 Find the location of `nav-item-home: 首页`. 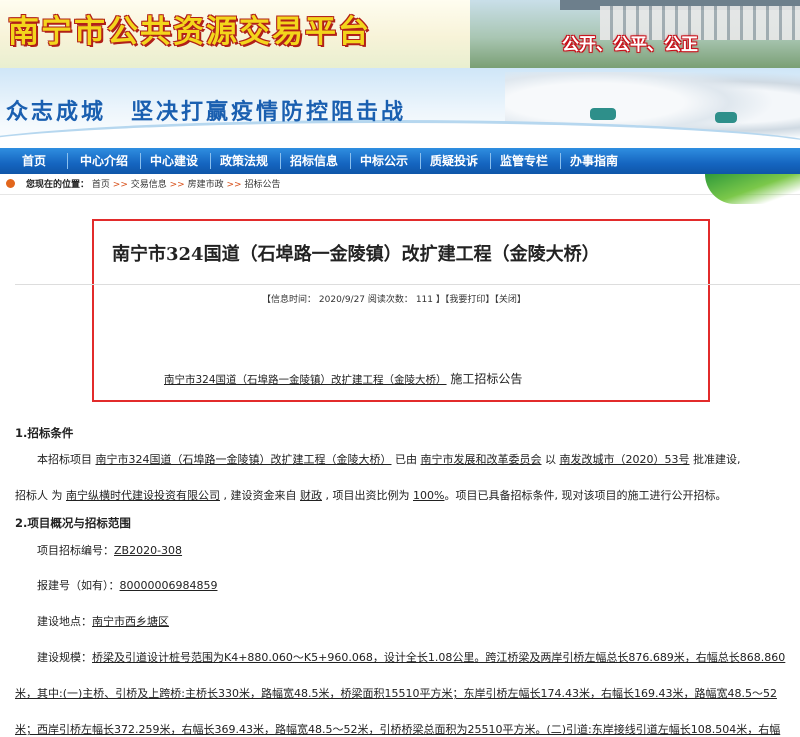

nav-item-home: 首页 is located at coordinates (34, 161).